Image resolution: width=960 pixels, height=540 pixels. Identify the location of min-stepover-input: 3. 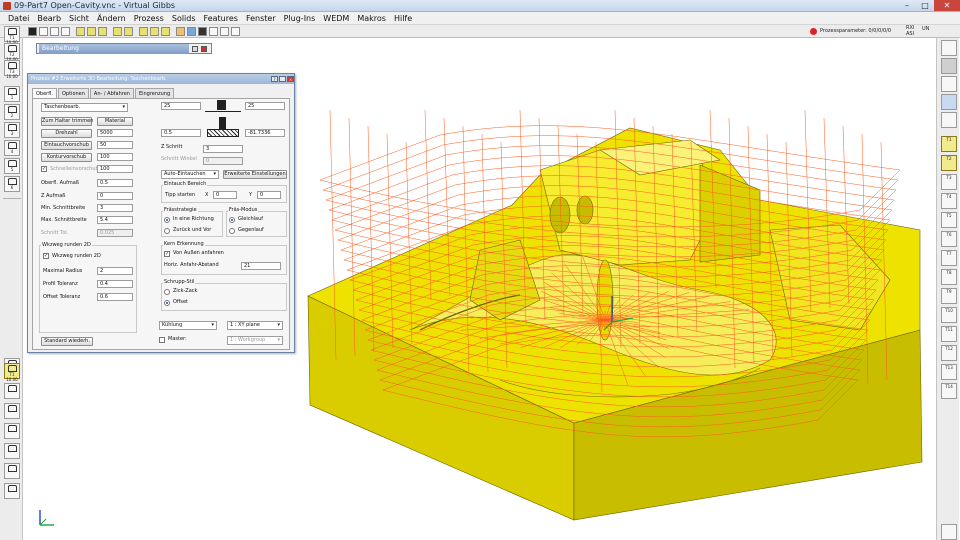
(115, 208).